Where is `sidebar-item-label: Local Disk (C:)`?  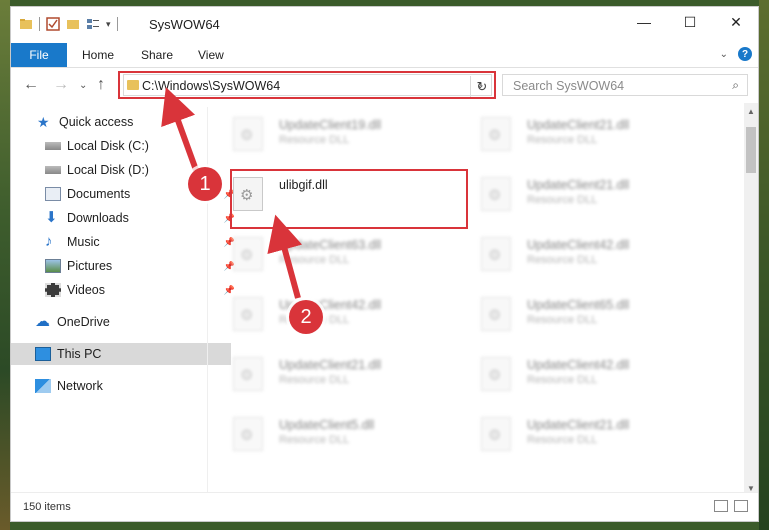
sidebar-item-label: Local Disk (C:) is located at coordinates (108, 146).